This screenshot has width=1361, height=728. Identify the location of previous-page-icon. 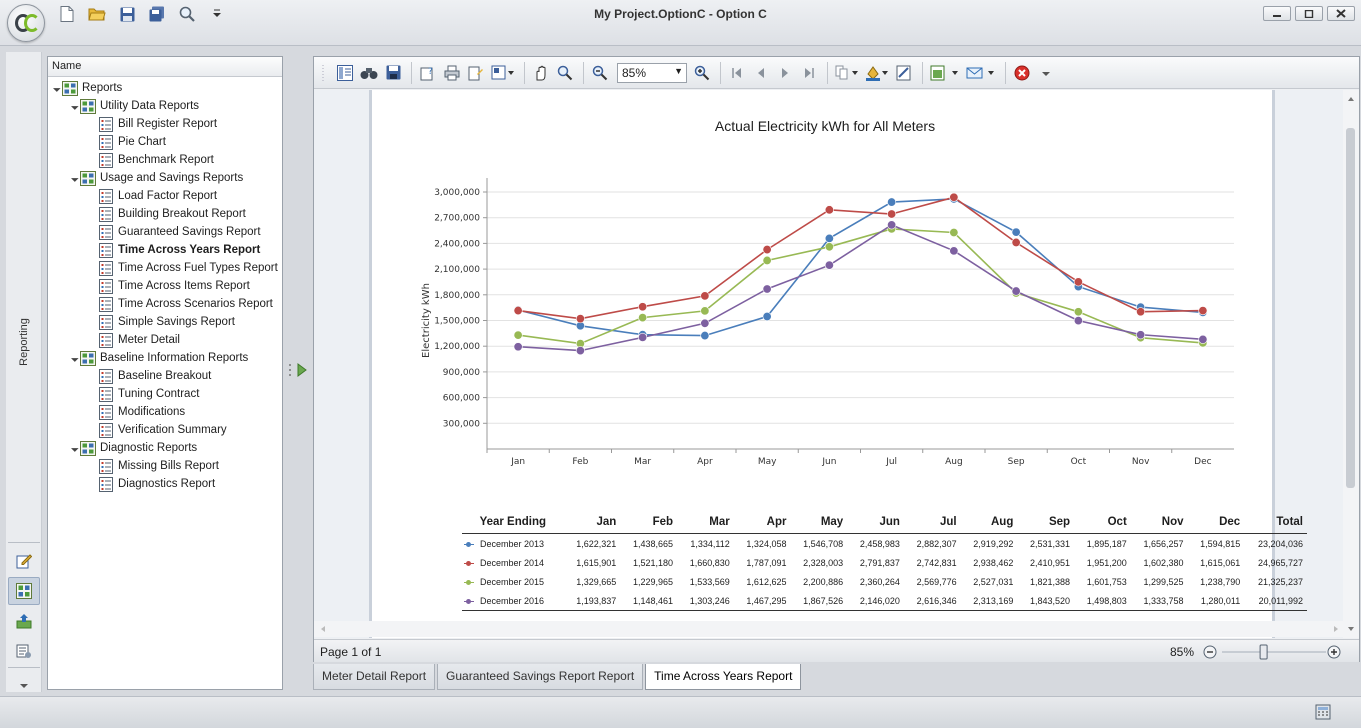
(761, 73).